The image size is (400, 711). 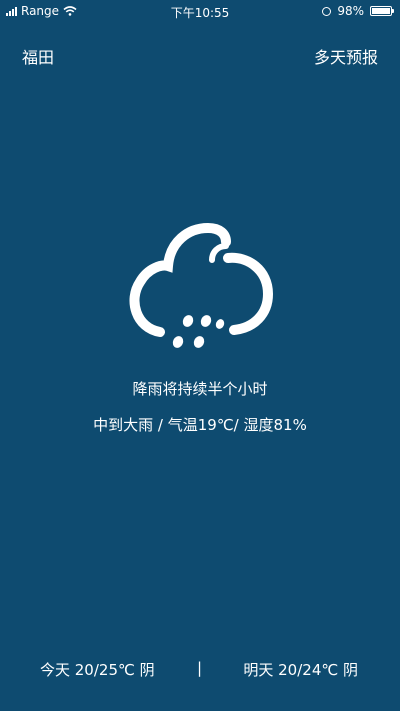 I want to click on orientation-lock-icon, so click(x=327, y=11).